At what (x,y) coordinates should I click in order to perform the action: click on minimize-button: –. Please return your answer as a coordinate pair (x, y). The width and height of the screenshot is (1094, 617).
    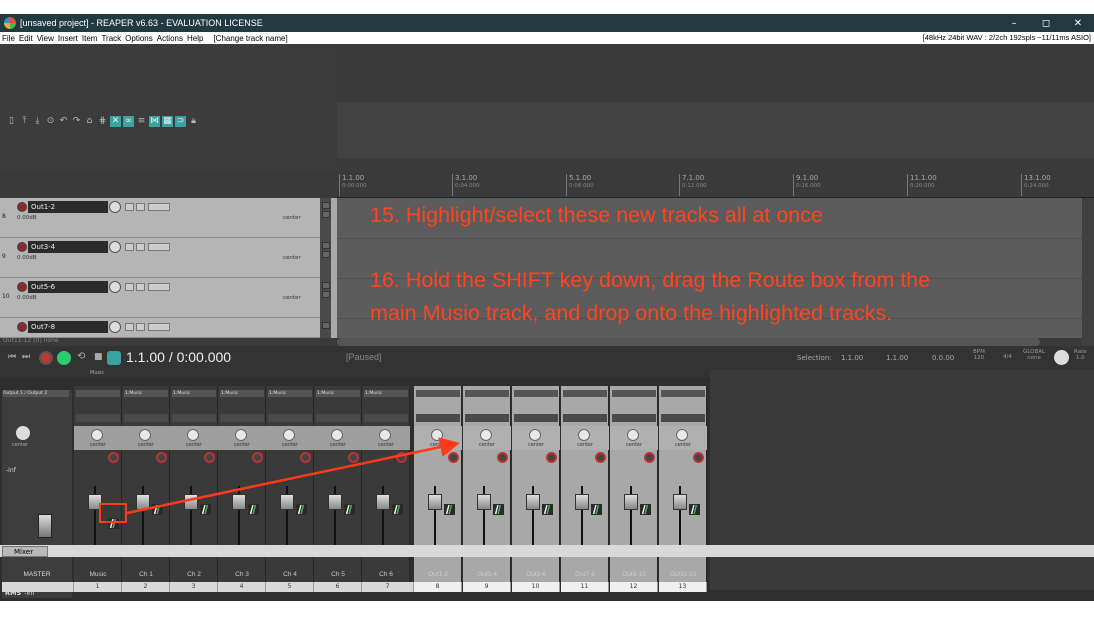
    Looking at the image, I should click on (1014, 23).